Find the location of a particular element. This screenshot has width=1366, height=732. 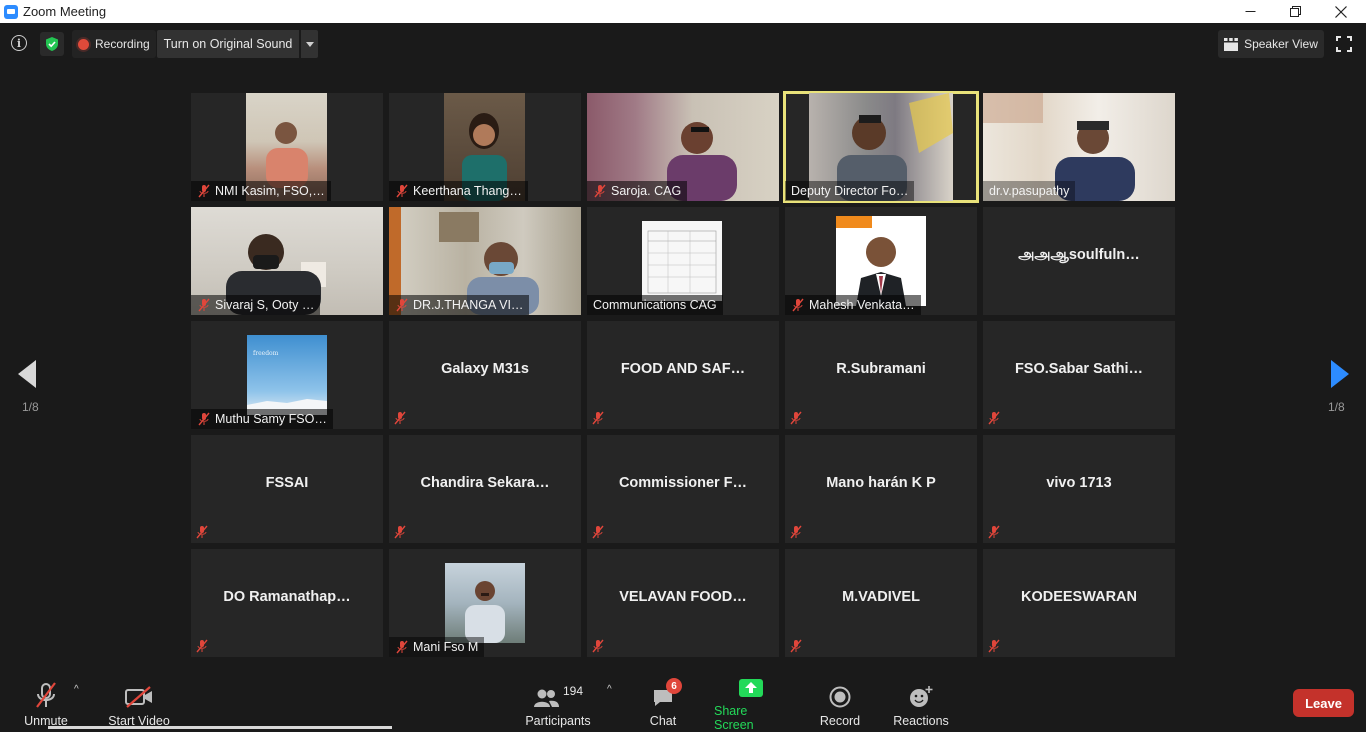

participant-name: R.Subramani is located at coordinates (881, 369).